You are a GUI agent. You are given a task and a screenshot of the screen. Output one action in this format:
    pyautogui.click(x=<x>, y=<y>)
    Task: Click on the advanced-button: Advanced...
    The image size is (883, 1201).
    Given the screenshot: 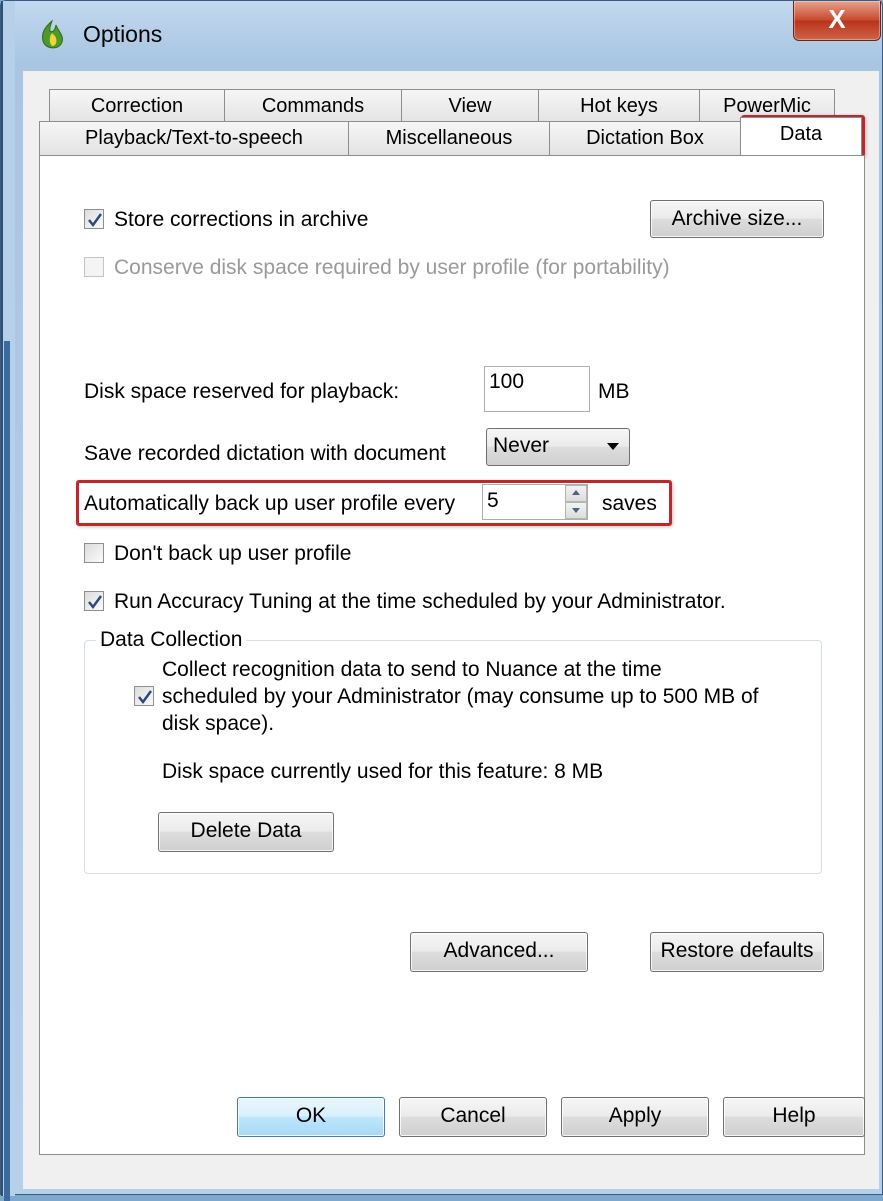 What is the action you would take?
    pyautogui.click(x=499, y=952)
    